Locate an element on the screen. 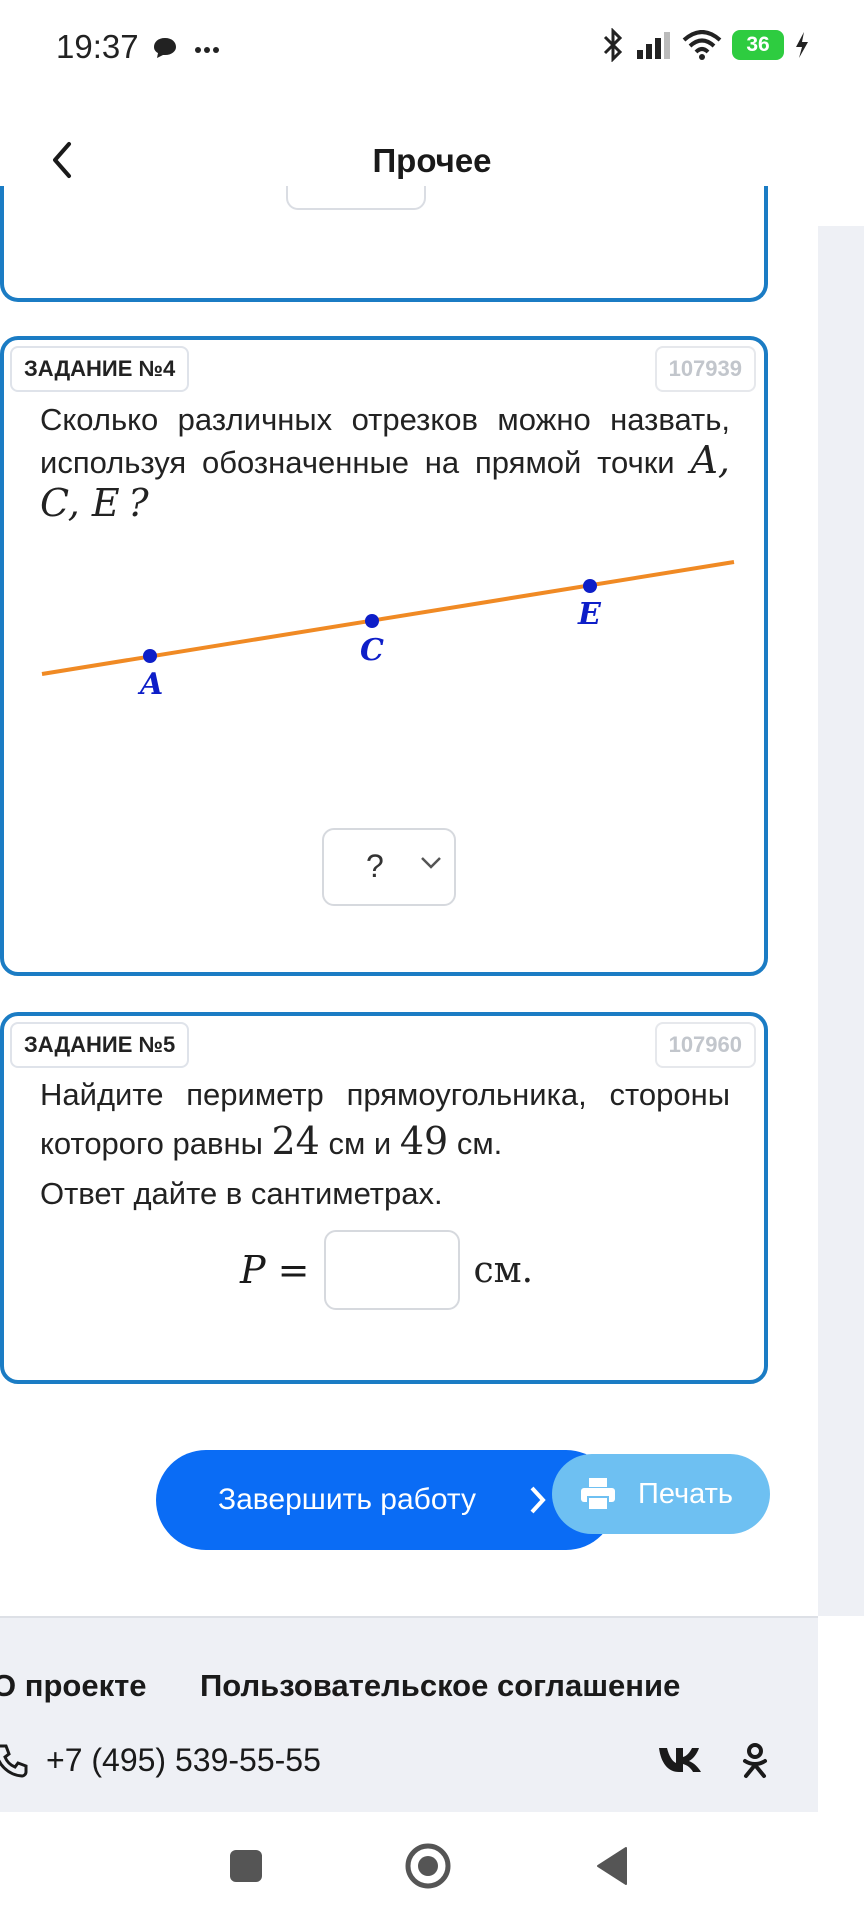 This screenshot has width=864, height=1920. side-a-value: 24 is located at coordinates (295, 1141).